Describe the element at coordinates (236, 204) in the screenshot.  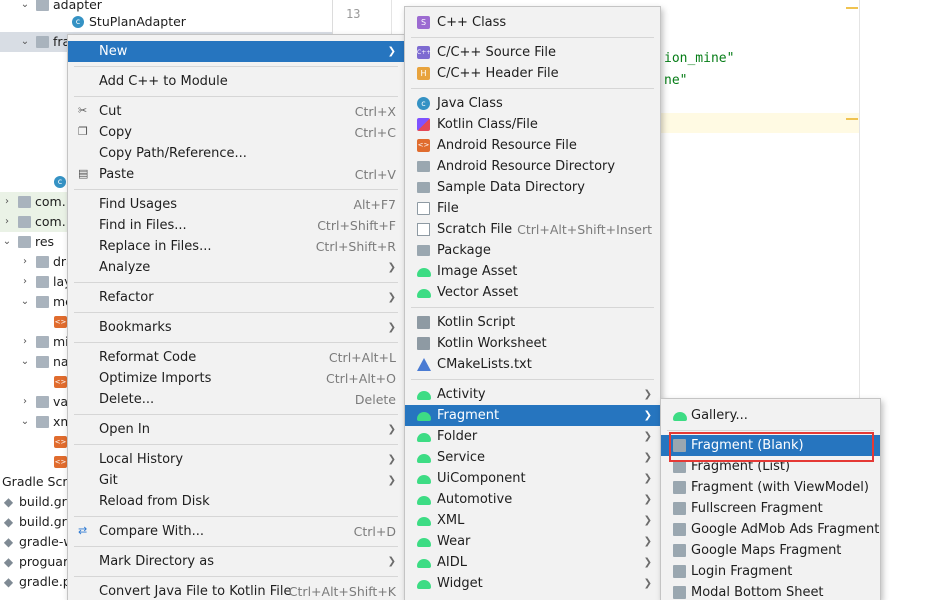
I see `menu-item-find-usages: Find Usages Alt+F7` at that location.